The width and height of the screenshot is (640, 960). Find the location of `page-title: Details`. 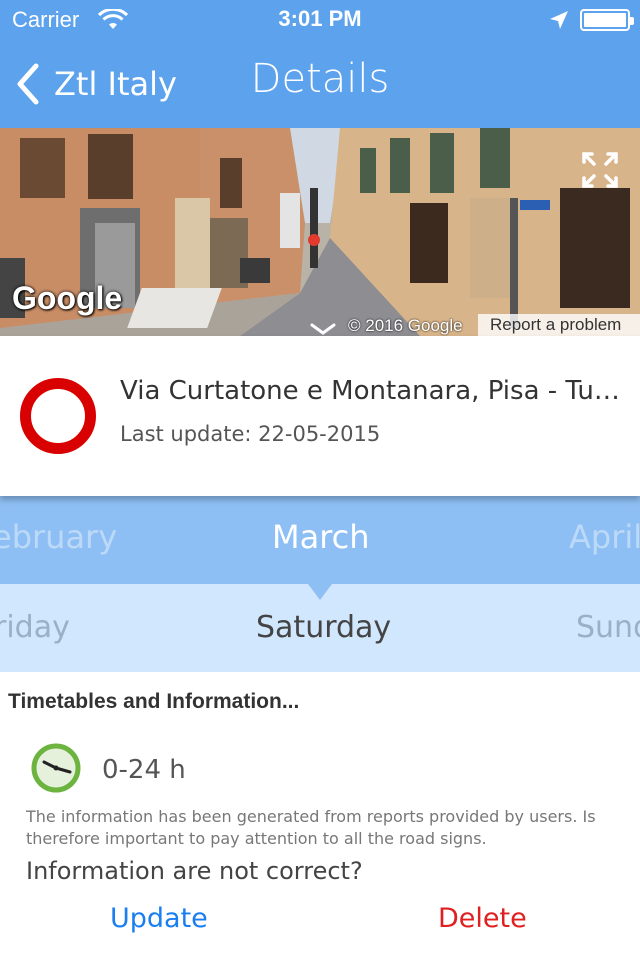

page-title: Details is located at coordinates (320, 79).